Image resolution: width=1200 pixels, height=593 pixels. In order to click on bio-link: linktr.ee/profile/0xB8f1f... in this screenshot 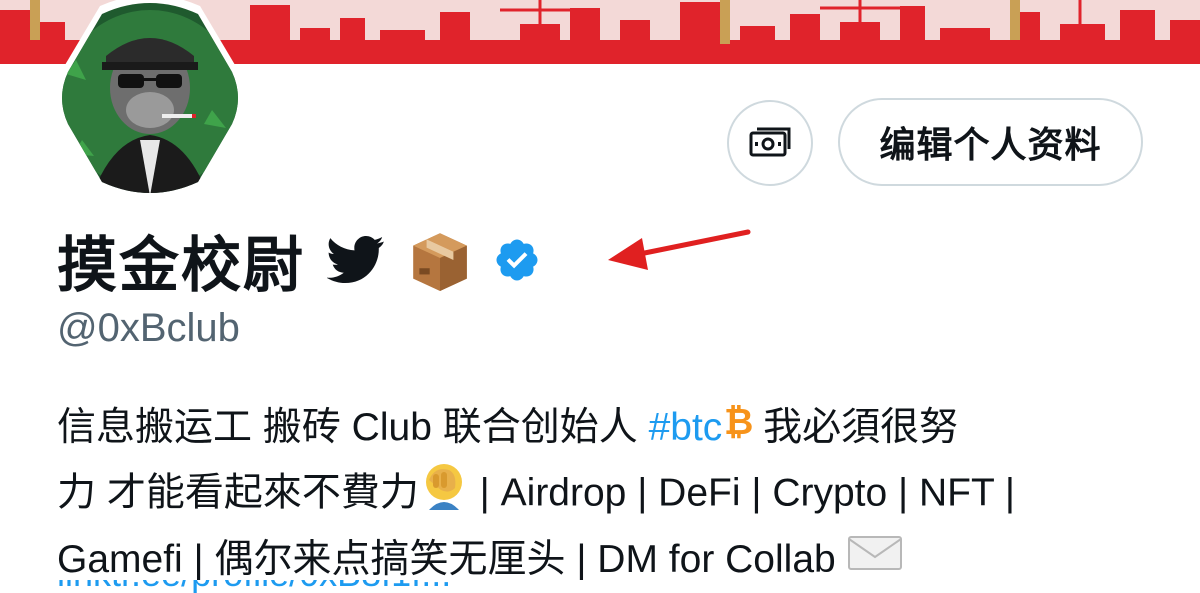, I will do `click(337, 586)`.